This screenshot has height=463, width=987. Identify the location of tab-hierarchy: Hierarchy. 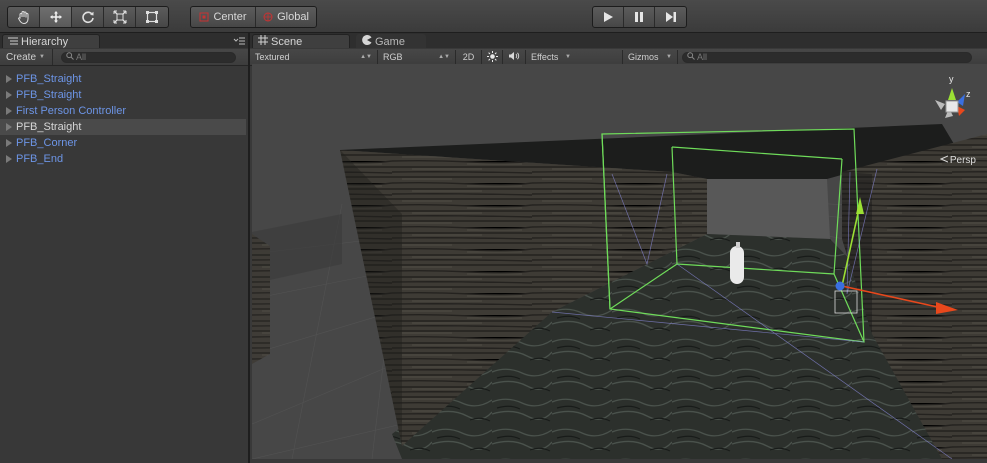
(51, 41).